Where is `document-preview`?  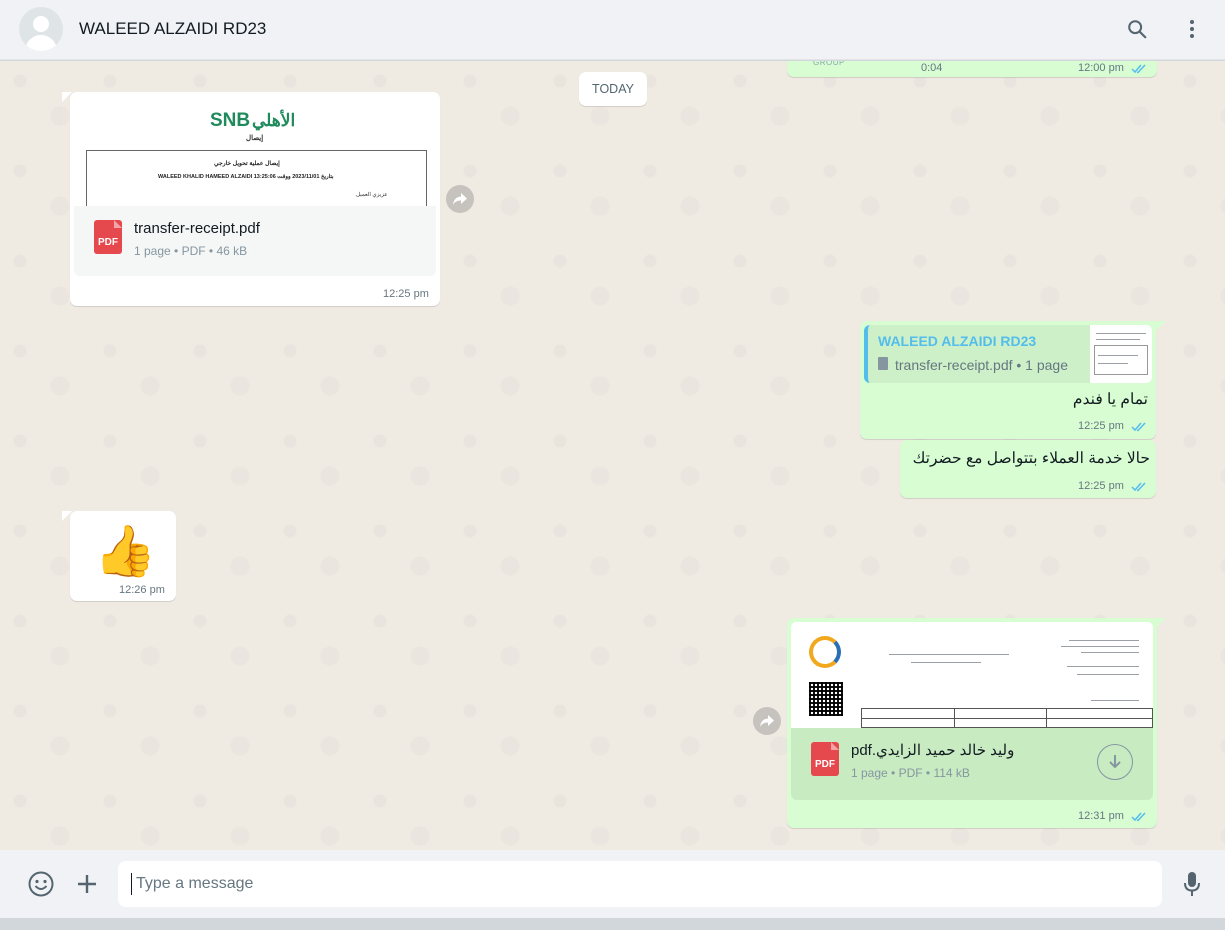 document-preview is located at coordinates (972, 675).